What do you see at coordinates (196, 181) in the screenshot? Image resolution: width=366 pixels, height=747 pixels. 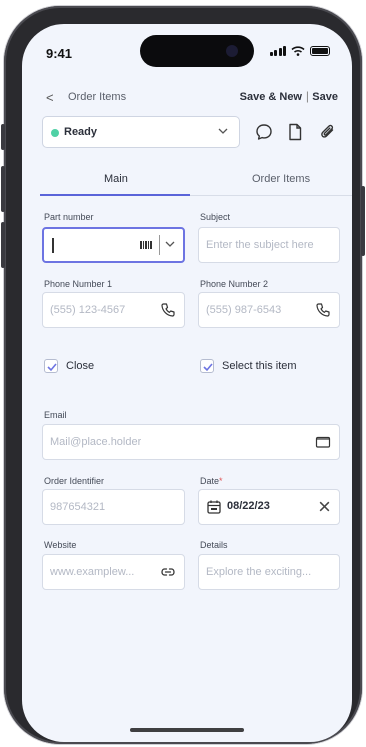 I see `tab-bar: Main Order Items` at bounding box center [196, 181].